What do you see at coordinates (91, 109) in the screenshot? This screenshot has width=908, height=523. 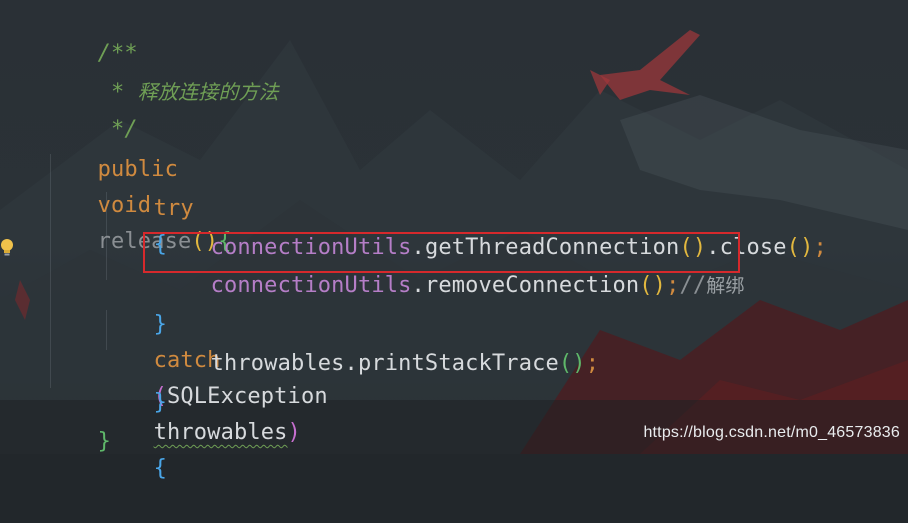 I see `code-line-comment-close: */` at bounding box center [91, 109].